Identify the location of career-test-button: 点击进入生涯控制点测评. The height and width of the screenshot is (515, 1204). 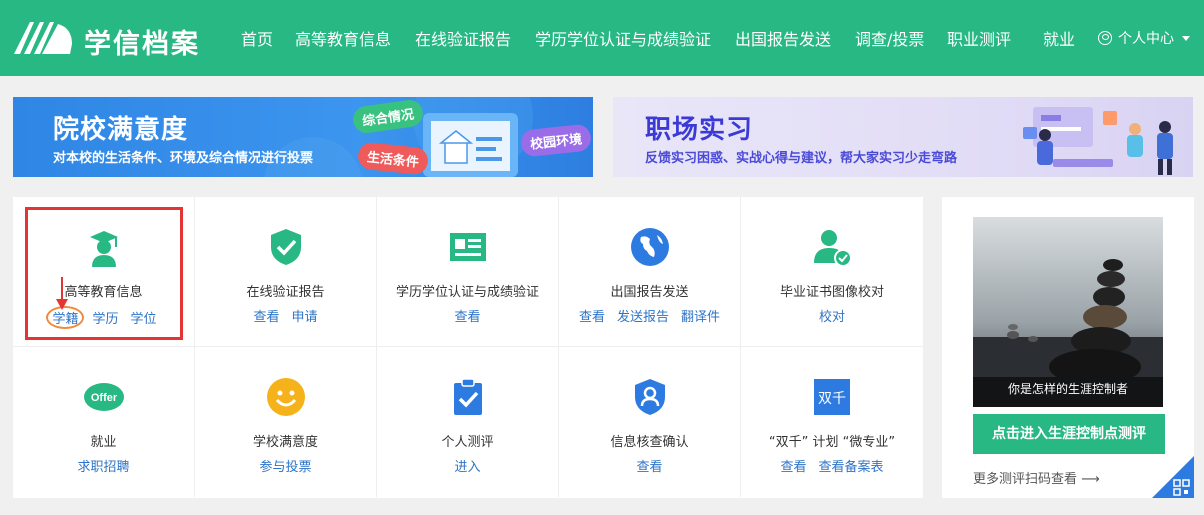
(1069, 434).